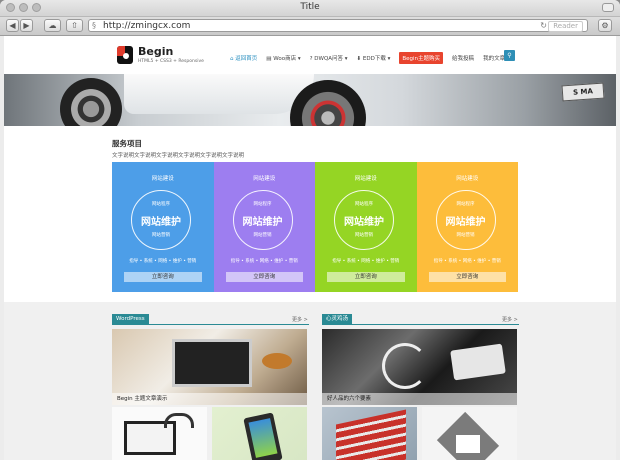 This screenshot has height=460, width=620. I want to click on cloud-icon: ☁, so click(52, 25).